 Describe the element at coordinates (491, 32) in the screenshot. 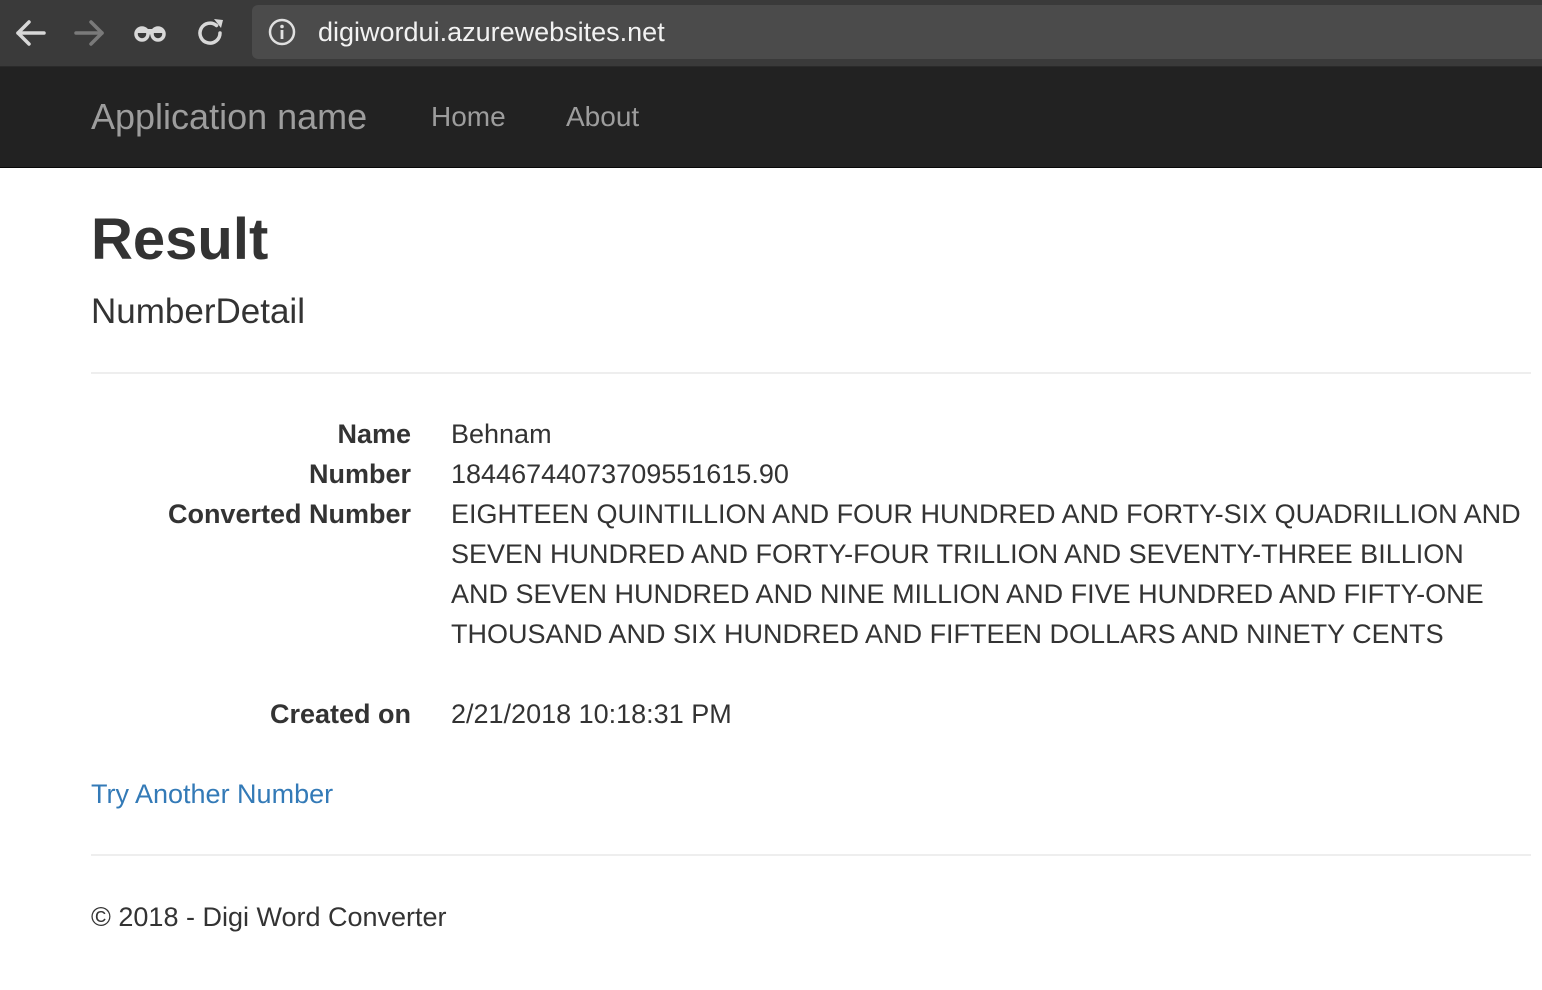

I see `url-text: digiwordui.azurewebsites.net` at that location.